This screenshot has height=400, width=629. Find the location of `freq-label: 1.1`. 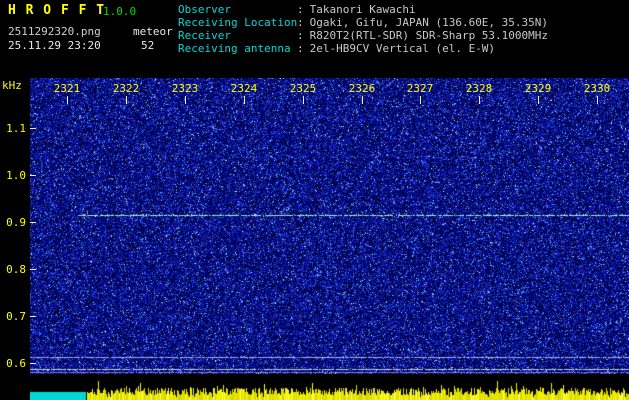

freq-label: 1.1 is located at coordinates (16, 128).